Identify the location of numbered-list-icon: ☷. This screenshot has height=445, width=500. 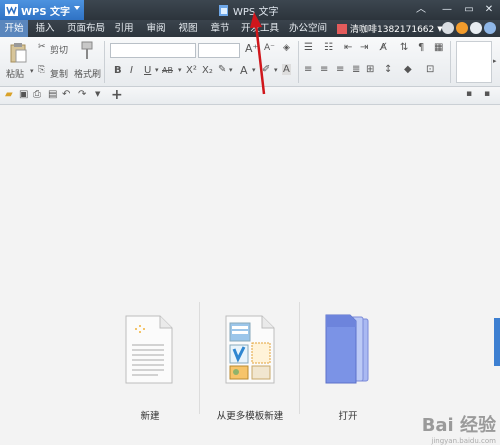
(328, 47).